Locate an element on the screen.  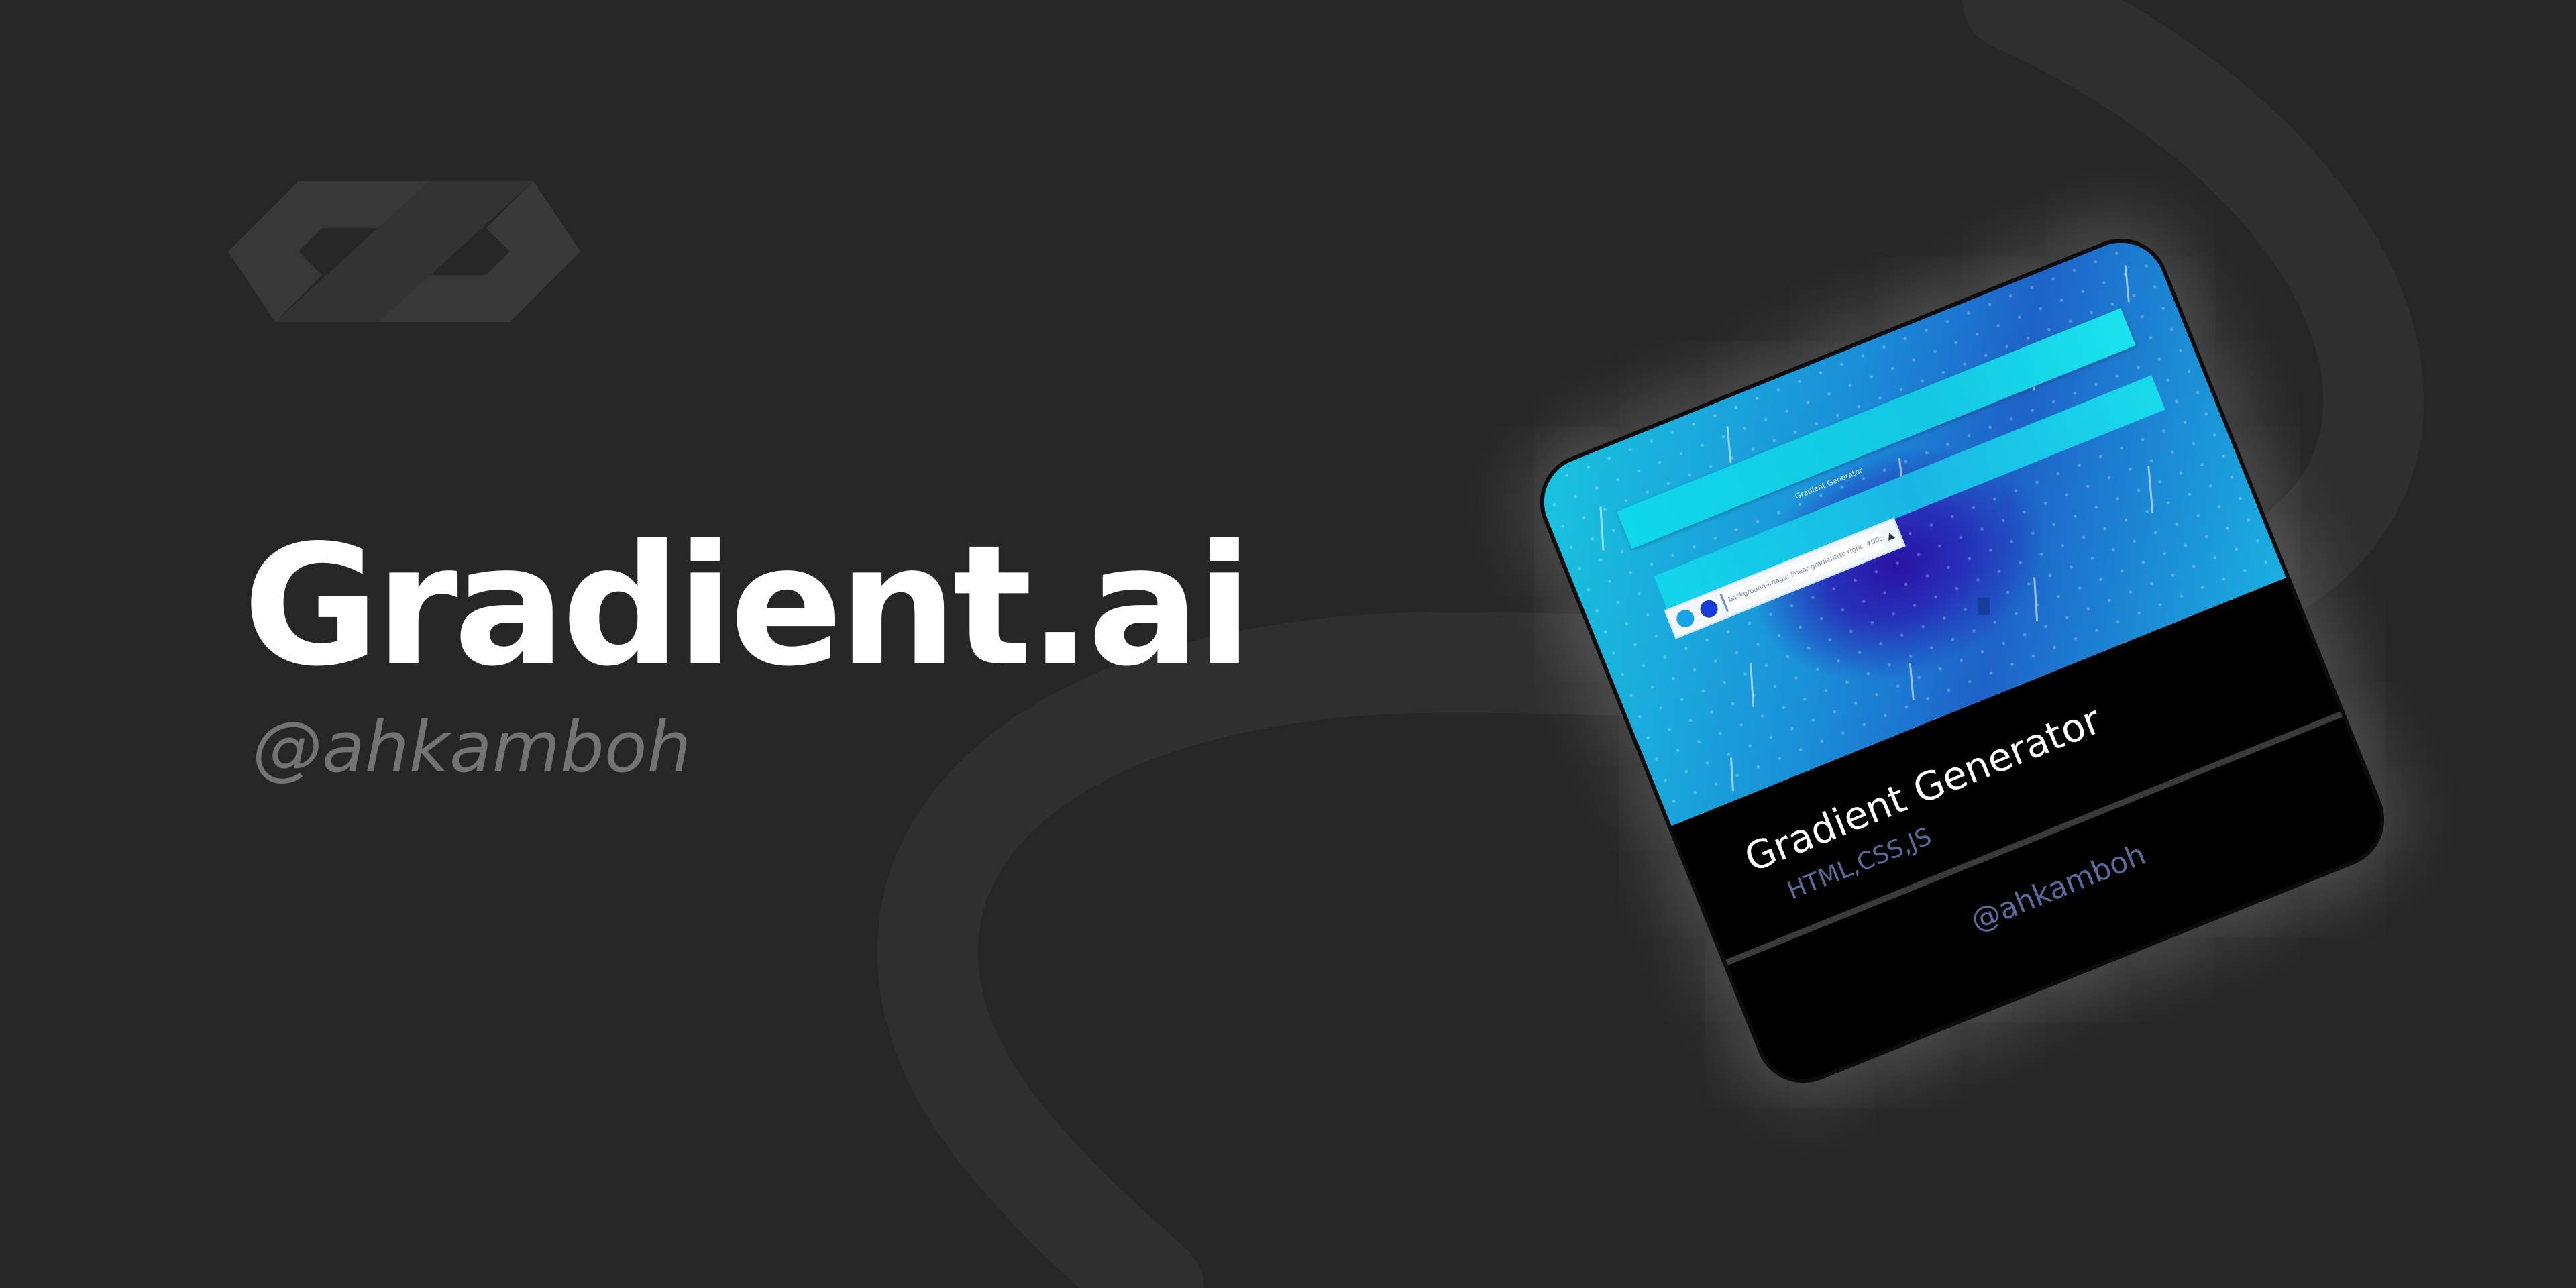
banner-handle: @ahkamboh is located at coordinates (472, 747).